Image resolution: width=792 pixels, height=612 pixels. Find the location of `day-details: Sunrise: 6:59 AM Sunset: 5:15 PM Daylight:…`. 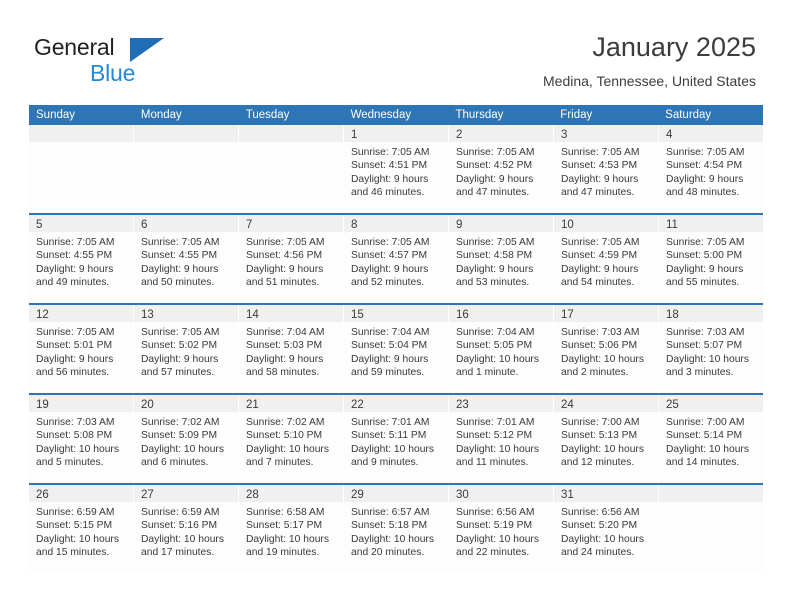

day-details: Sunrise: 6:59 AM Sunset: 5:15 PM Daylight:… is located at coordinates (81, 530).